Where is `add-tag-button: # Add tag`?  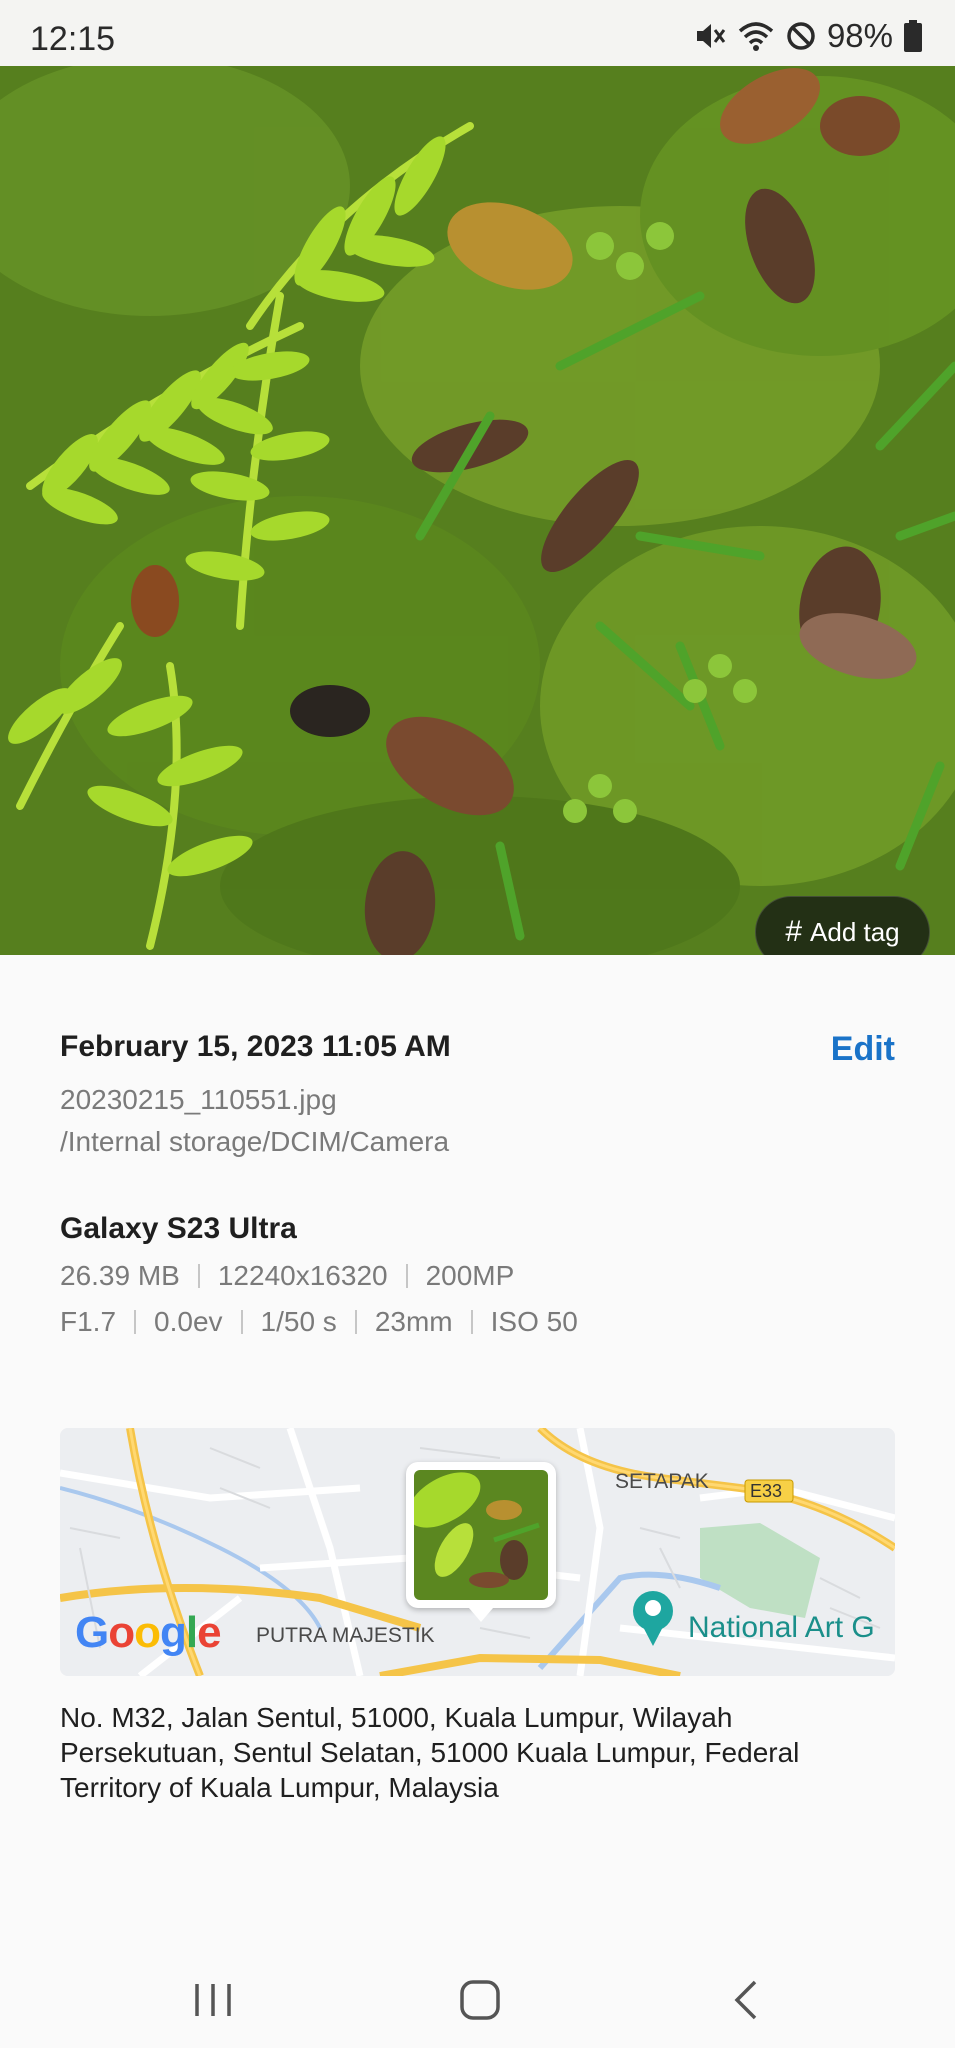 add-tag-button: # Add tag is located at coordinates (842, 925).